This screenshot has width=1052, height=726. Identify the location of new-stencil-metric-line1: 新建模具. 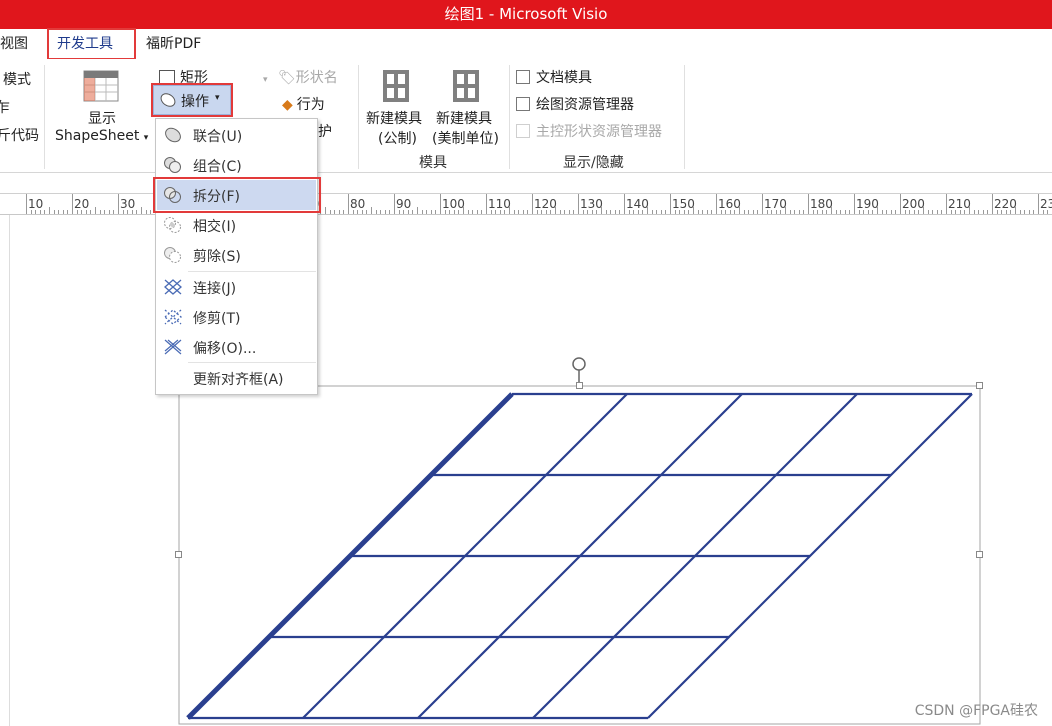
(394, 118).